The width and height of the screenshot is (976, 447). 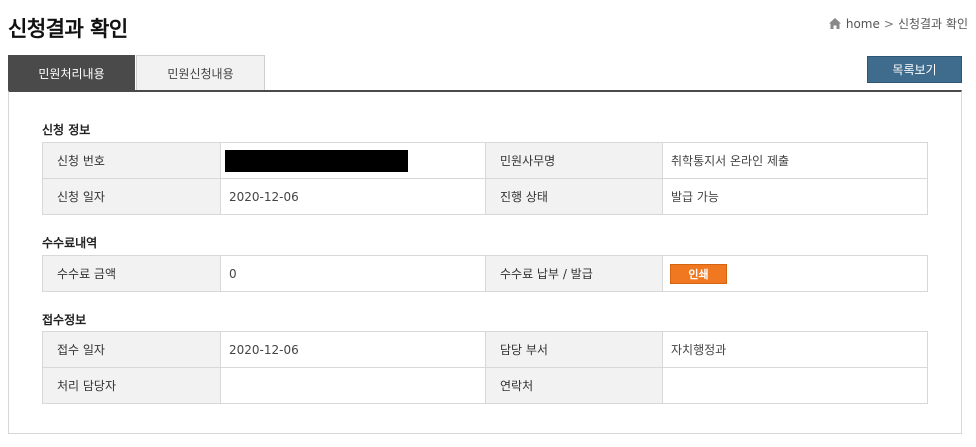 I want to click on table-row: 처리 담당자 연락처, so click(x=485, y=385).